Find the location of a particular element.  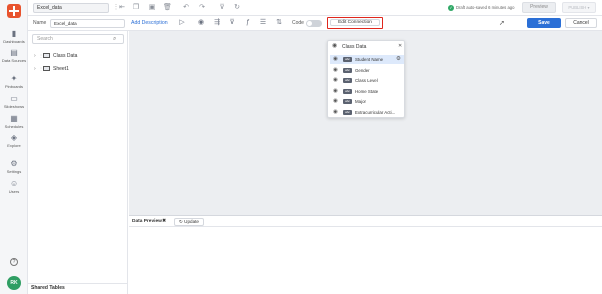

help-icon: ? is located at coordinates (14, 262).